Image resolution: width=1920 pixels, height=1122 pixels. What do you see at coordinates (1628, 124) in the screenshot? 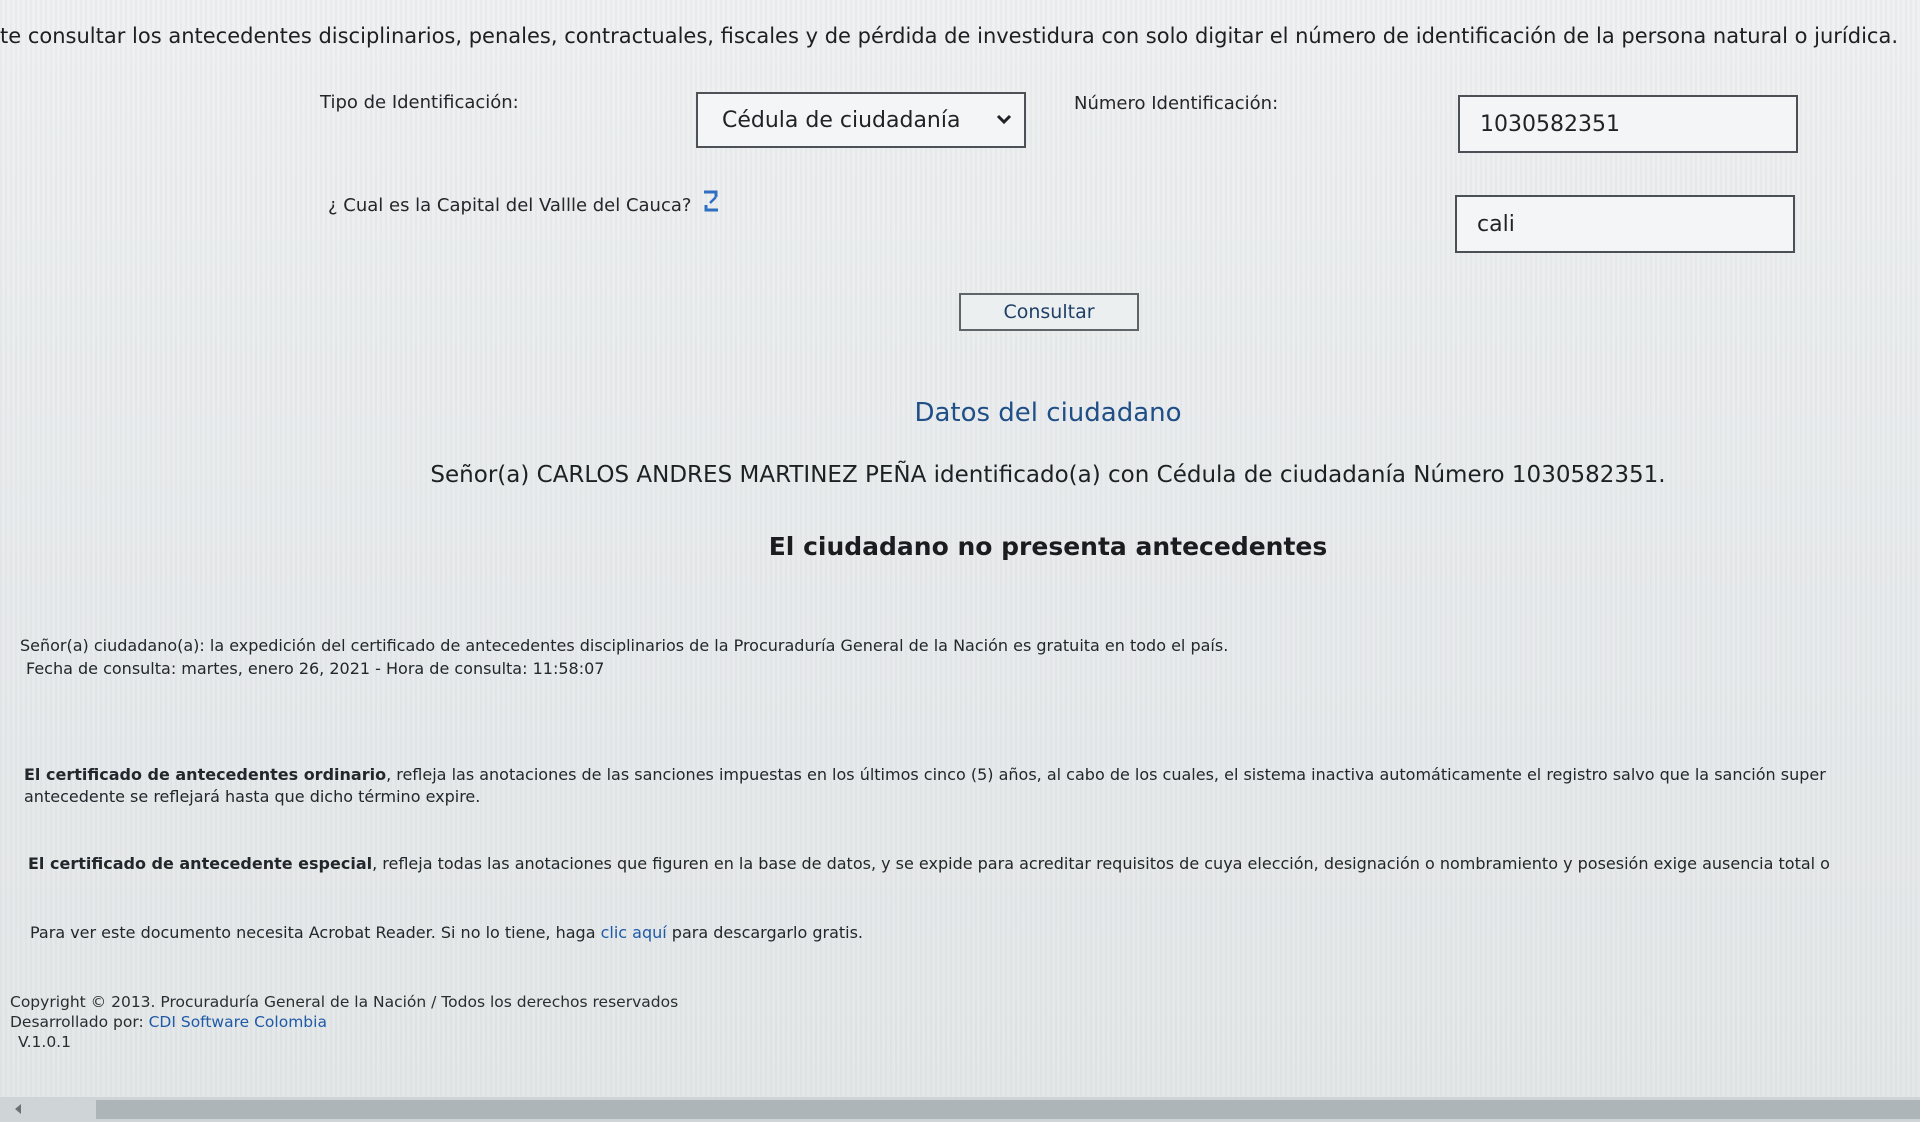
I see `numero-identificacion-input: 1030582351` at bounding box center [1628, 124].